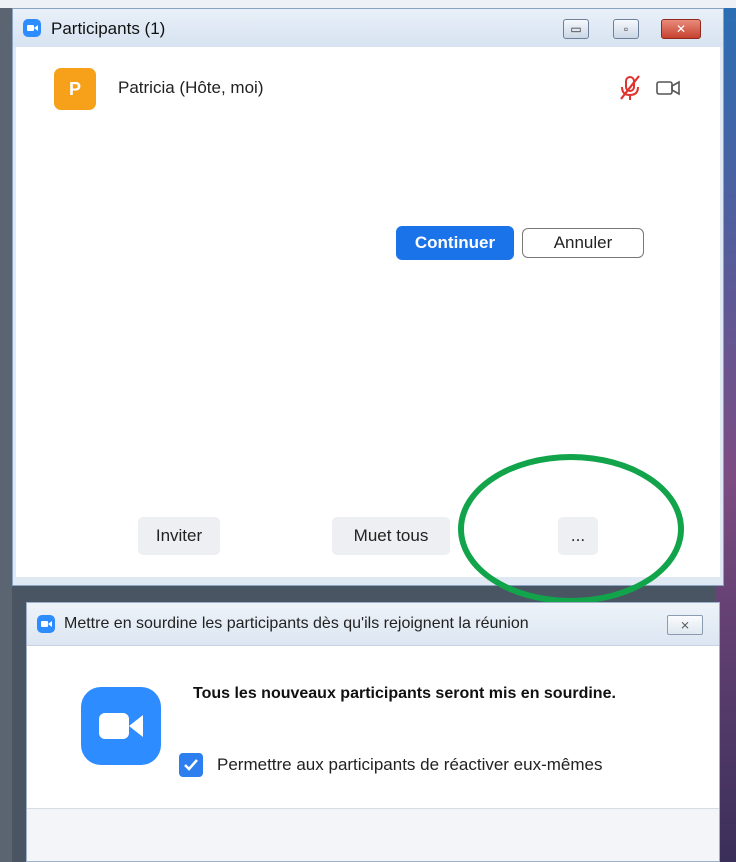 The image size is (736, 862). I want to click on desktop-top-strip, so click(368, 4).